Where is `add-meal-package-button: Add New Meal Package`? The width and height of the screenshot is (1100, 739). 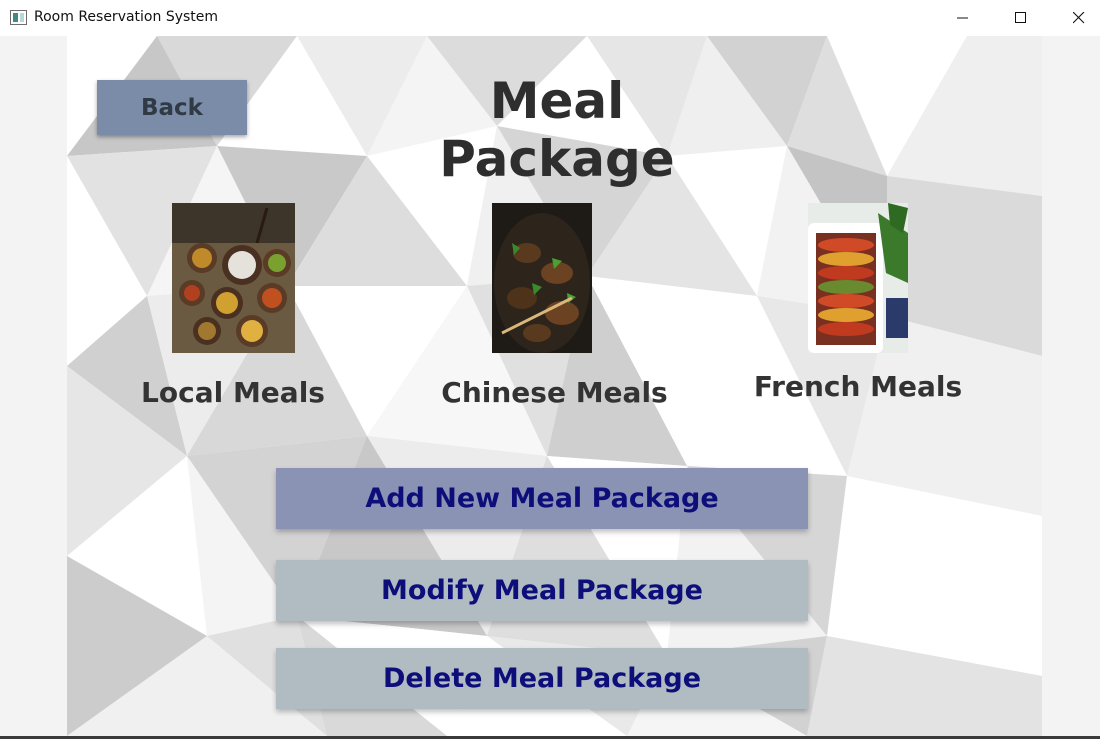
add-meal-package-button: Add New Meal Package is located at coordinates (542, 498).